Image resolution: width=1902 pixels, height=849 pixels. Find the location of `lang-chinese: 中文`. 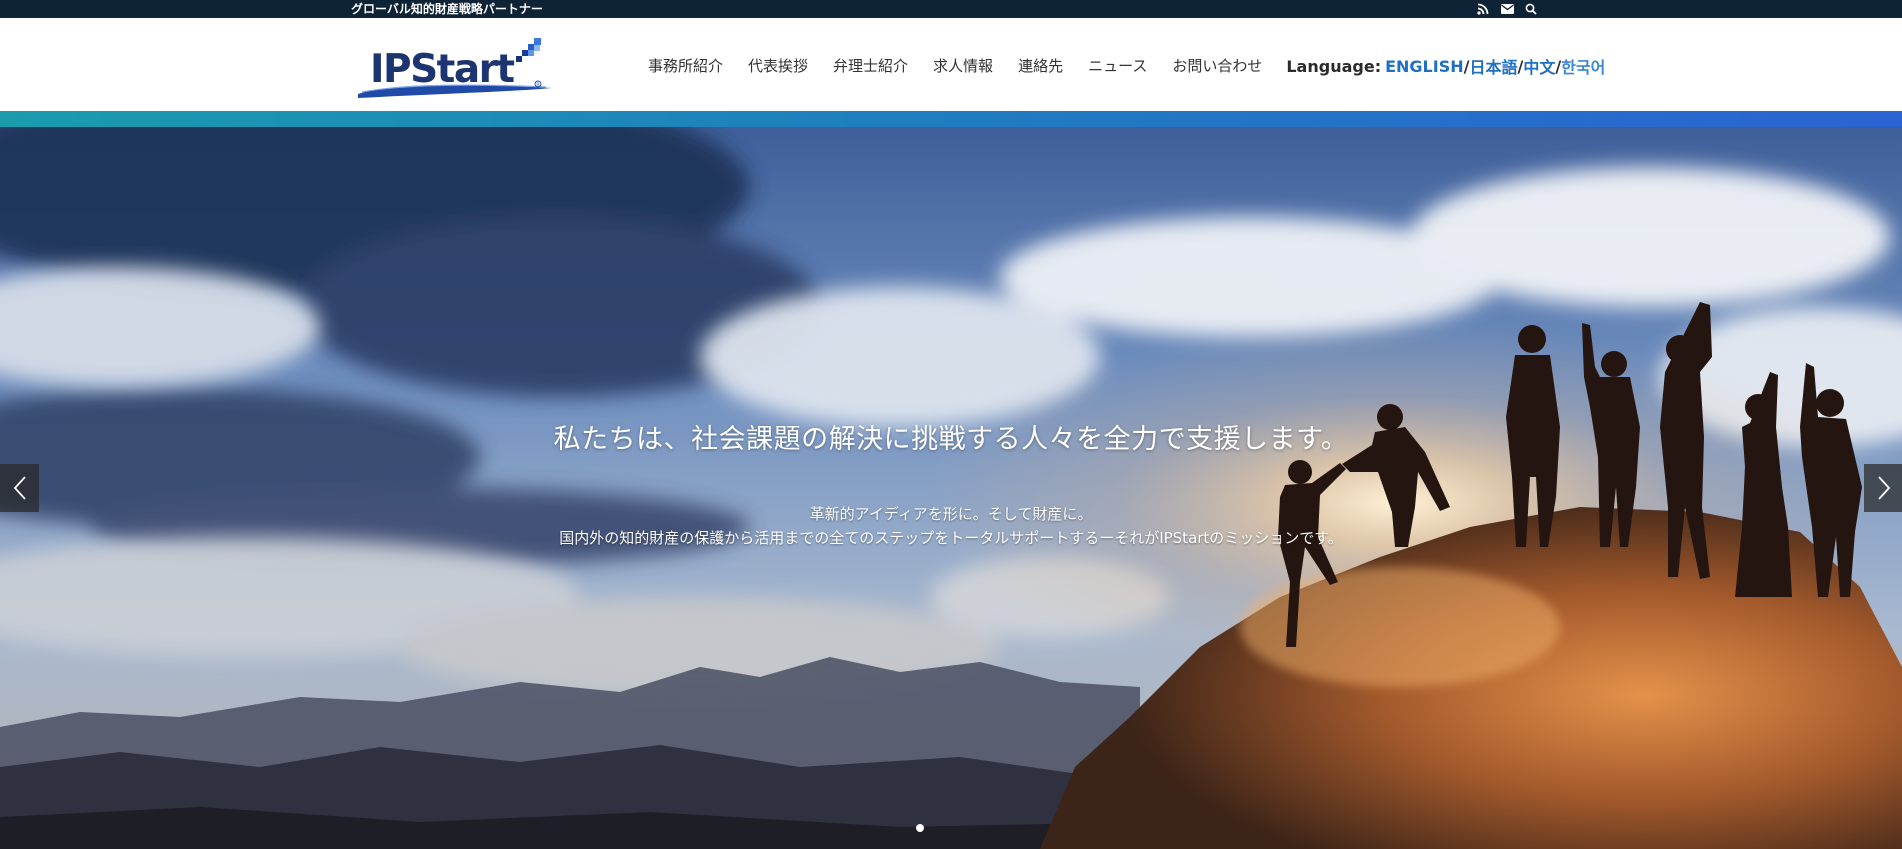

lang-chinese: 中文 is located at coordinates (1539, 66).